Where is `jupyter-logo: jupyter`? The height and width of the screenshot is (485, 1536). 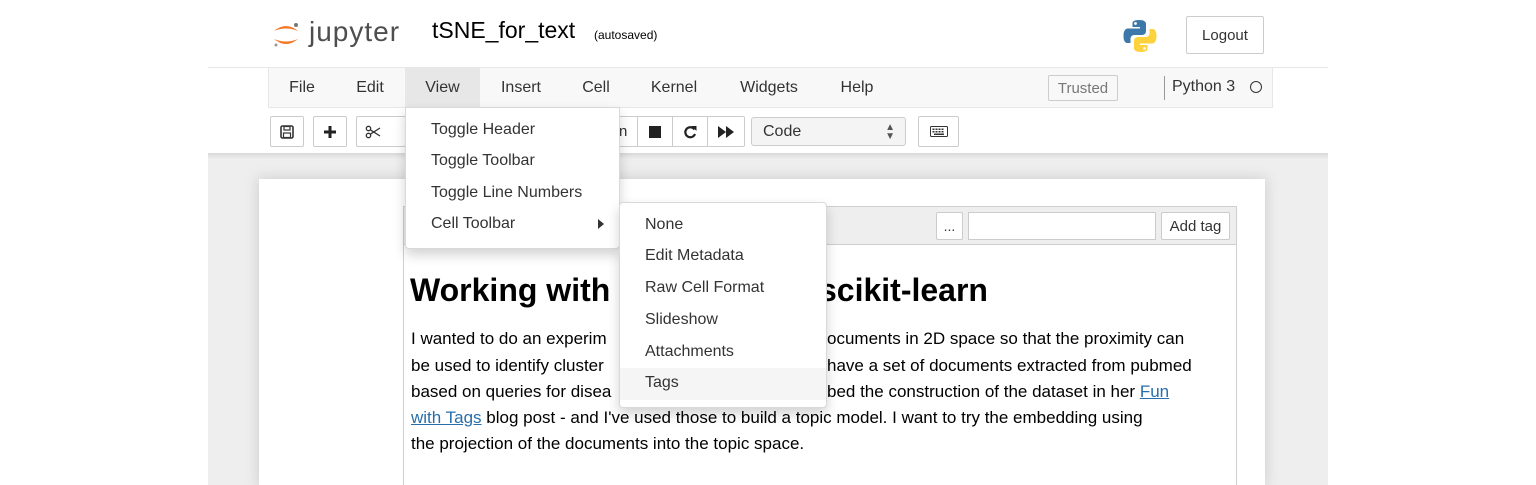 jupyter-logo: jupyter is located at coordinates (346, 34).